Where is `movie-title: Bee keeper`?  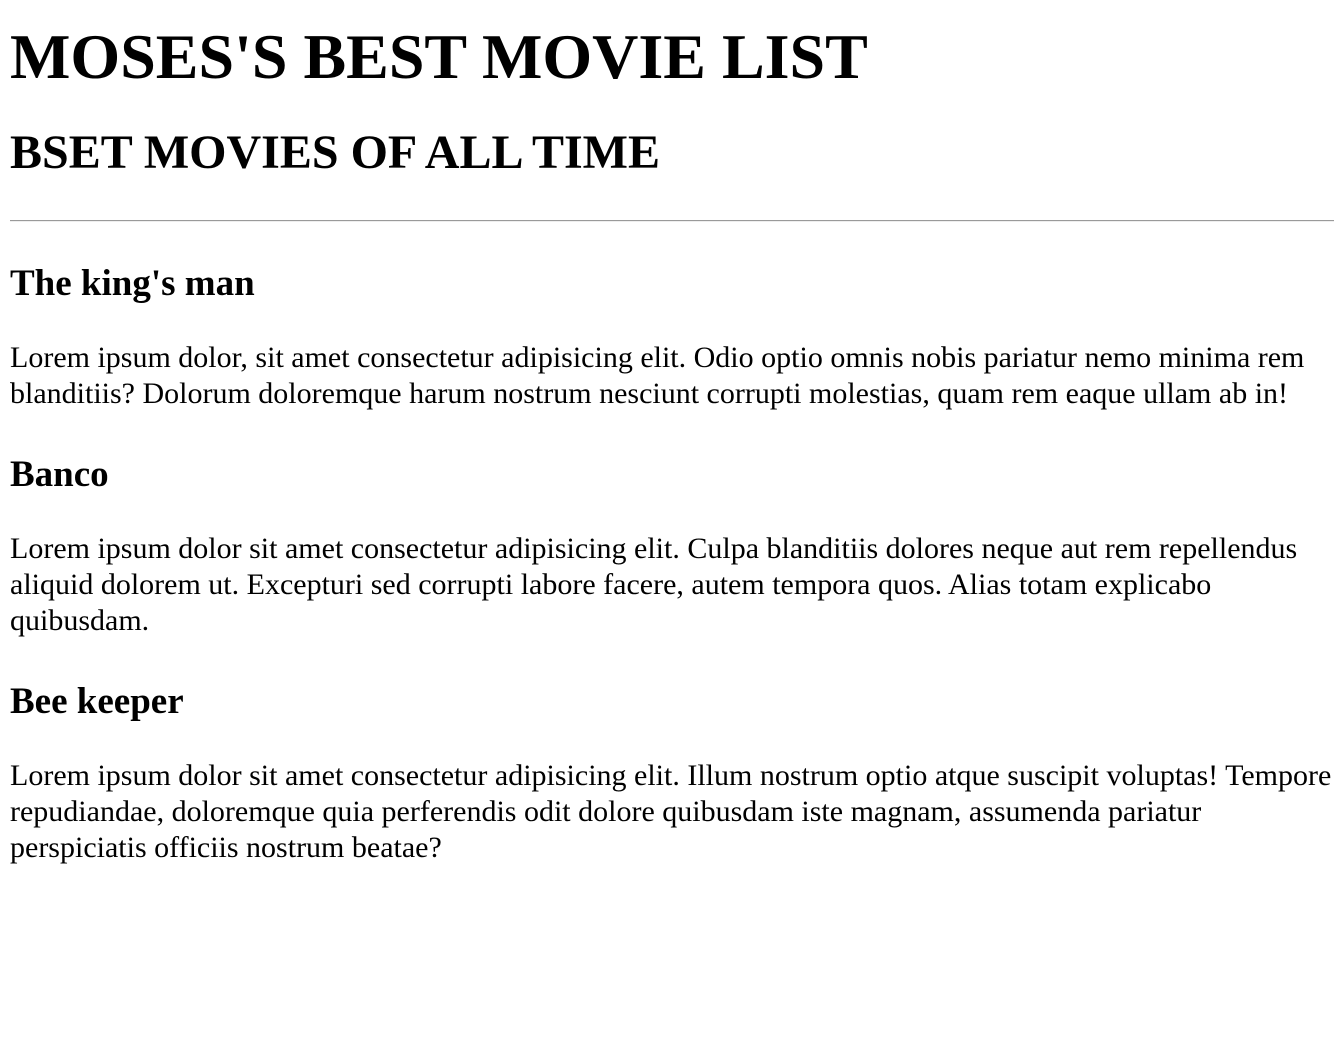
movie-title: Bee keeper is located at coordinates (97, 701).